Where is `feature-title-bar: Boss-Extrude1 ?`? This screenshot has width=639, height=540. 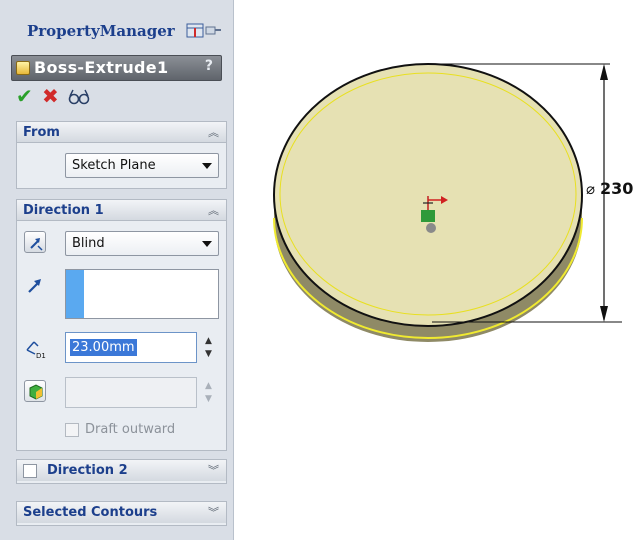 feature-title-bar: Boss-Extrude1 ? is located at coordinates (116, 68).